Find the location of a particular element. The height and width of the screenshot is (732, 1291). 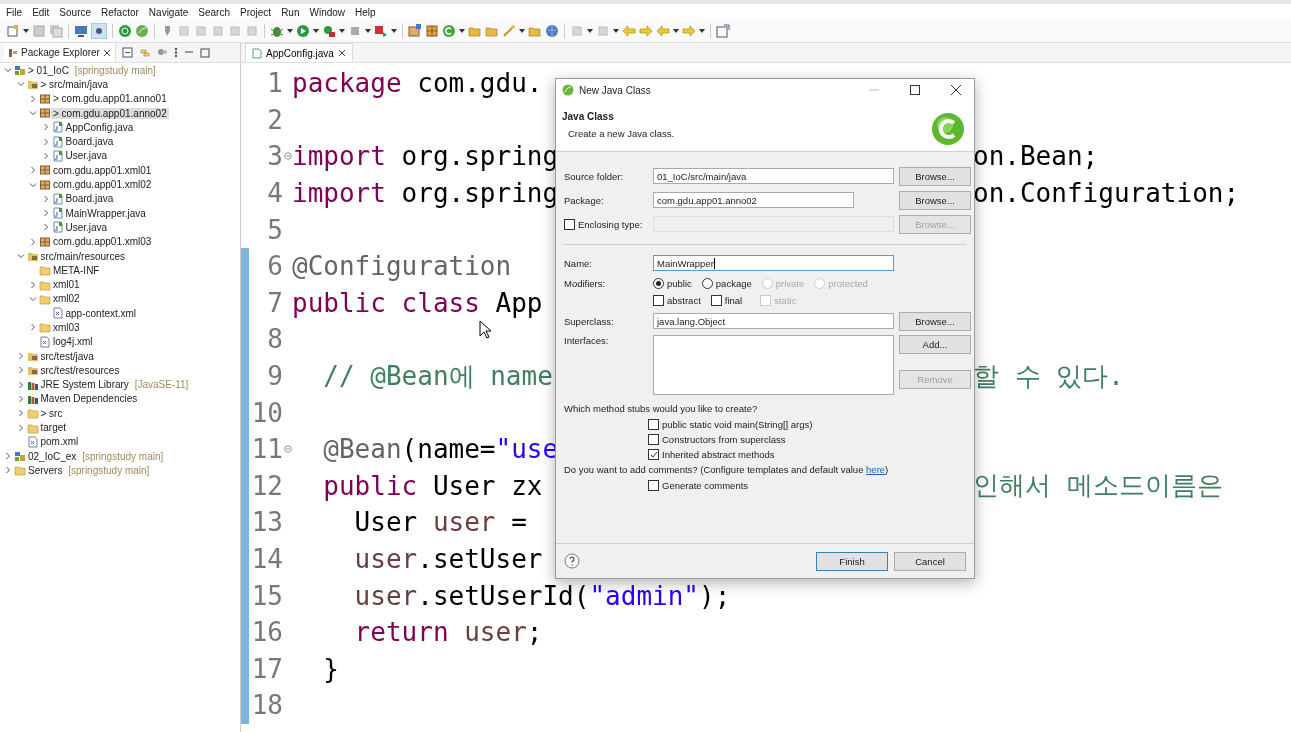

stub-checkbox: Constructors from superclass is located at coordinates (807, 439).